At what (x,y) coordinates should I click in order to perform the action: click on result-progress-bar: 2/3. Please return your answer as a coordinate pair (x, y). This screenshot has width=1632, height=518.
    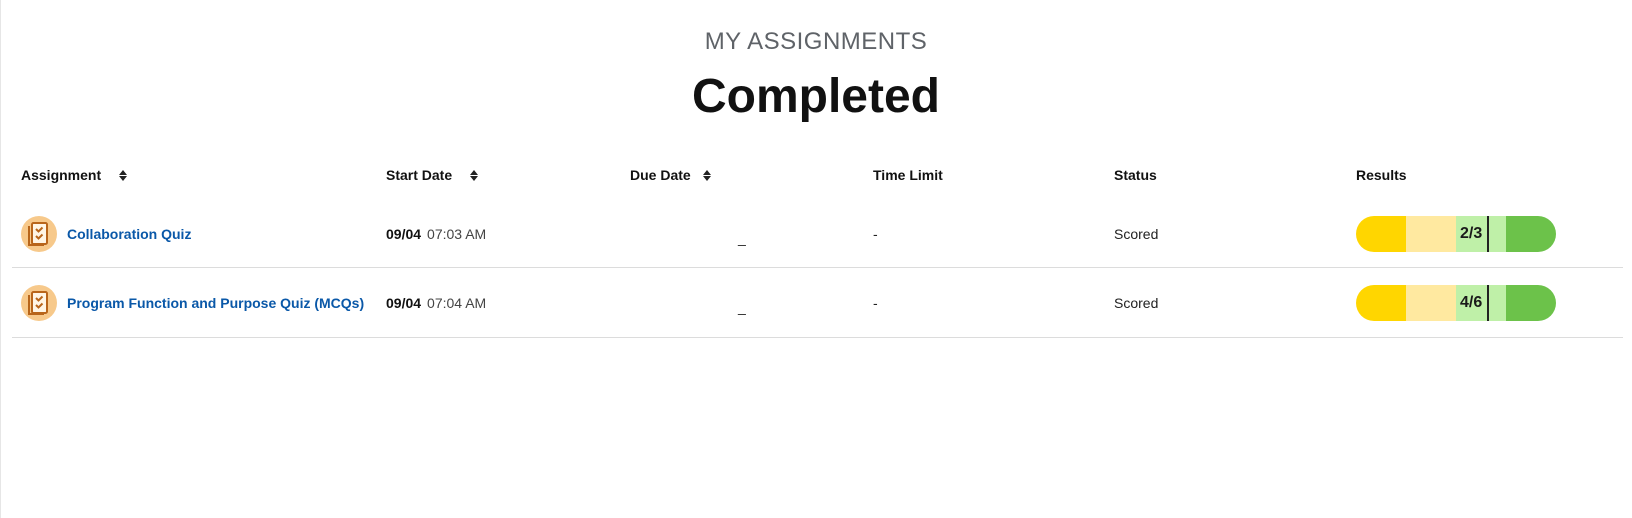
    Looking at the image, I should click on (1456, 233).